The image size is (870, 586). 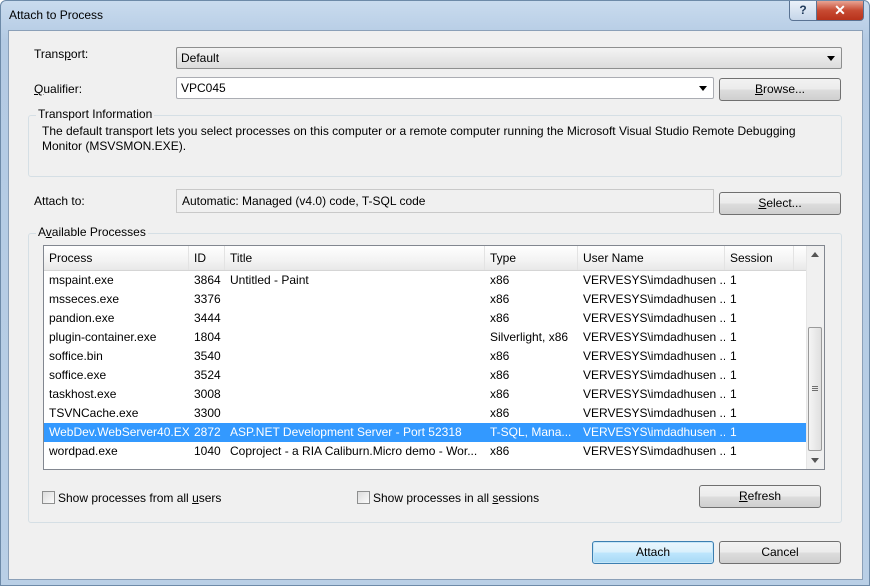 I want to click on cell-title: ASP.NET Development Server - Port 52318, so click(x=346, y=432).